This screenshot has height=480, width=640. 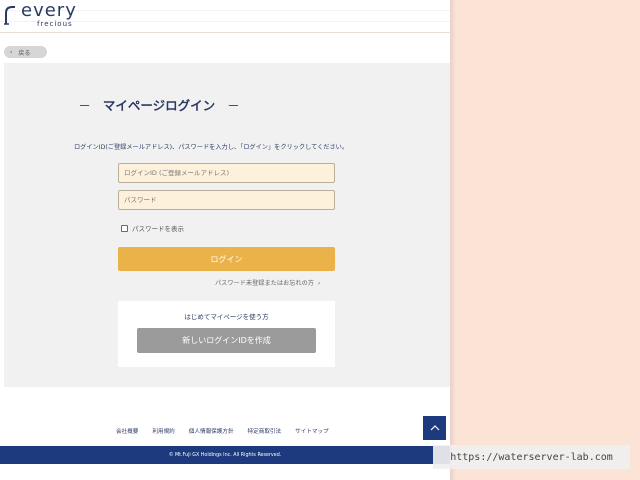 I want to click on back-to-top-button, so click(x=434, y=428).